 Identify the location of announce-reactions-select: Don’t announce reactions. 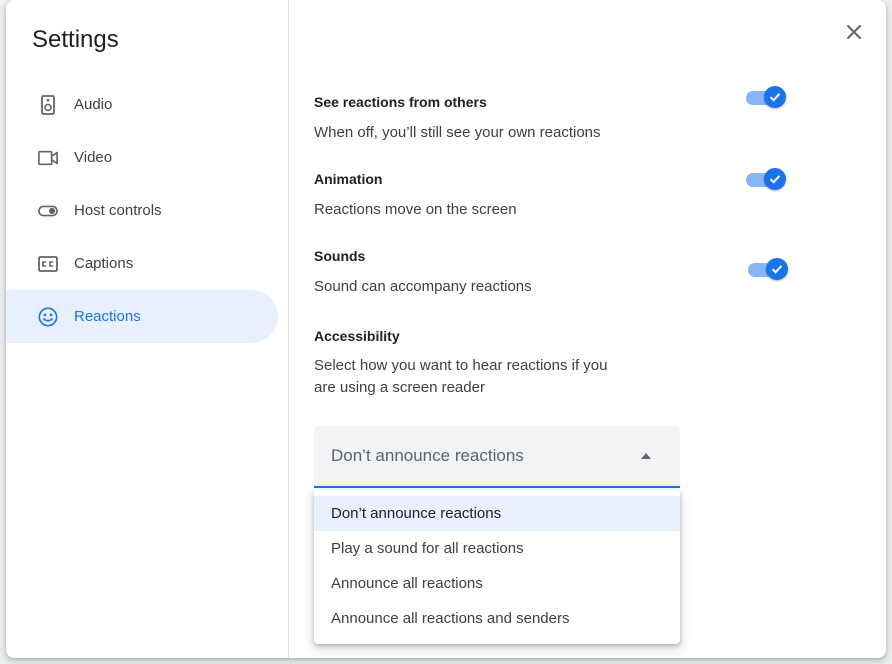
(497, 457).